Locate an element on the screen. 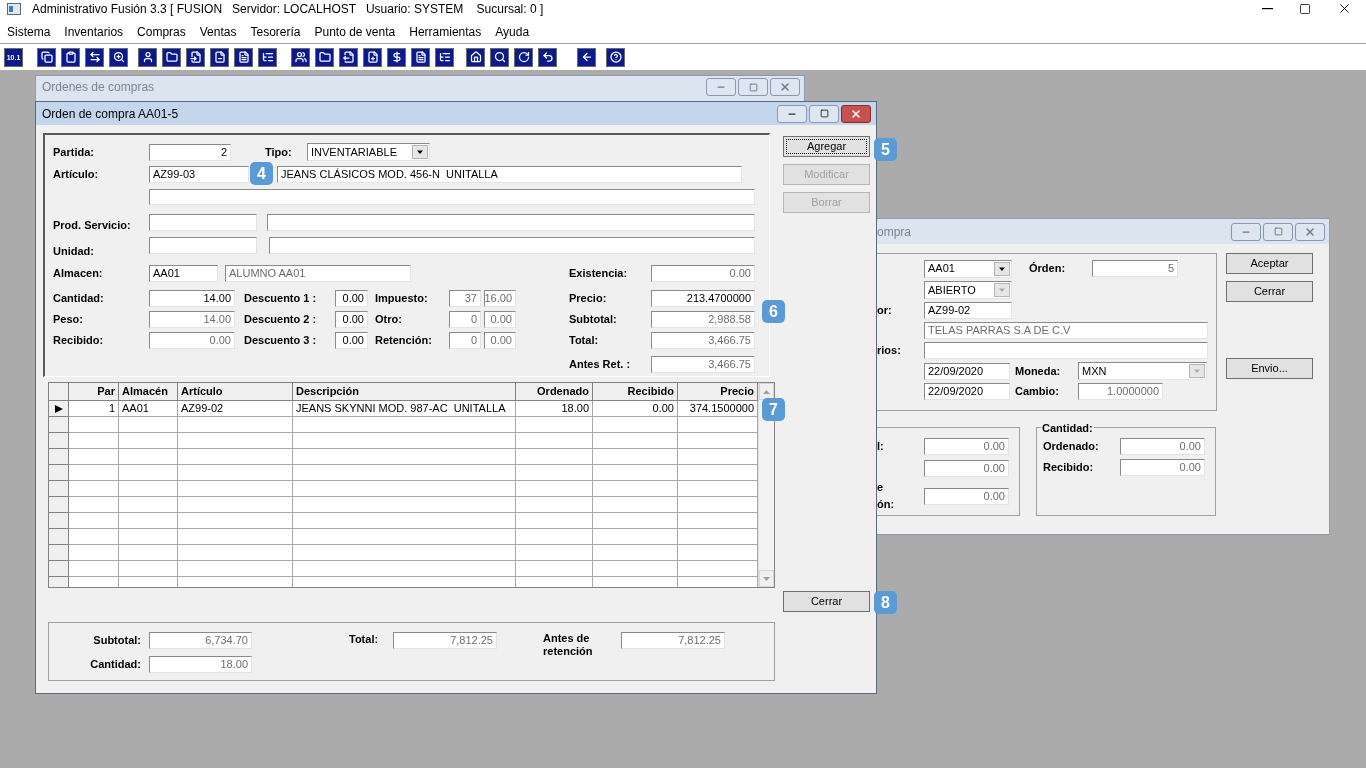  field-label: Descuento 3 : is located at coordinates (281, 340).